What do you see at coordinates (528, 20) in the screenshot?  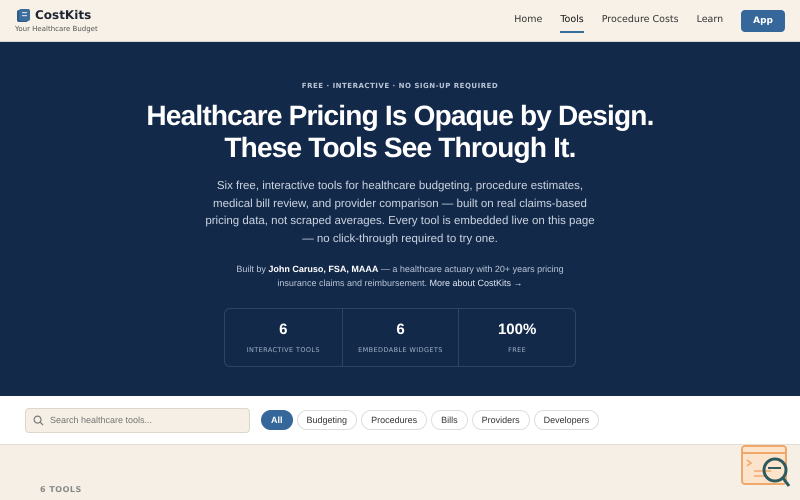 I see `nav-link: Home` at bounding box center [528, 20].